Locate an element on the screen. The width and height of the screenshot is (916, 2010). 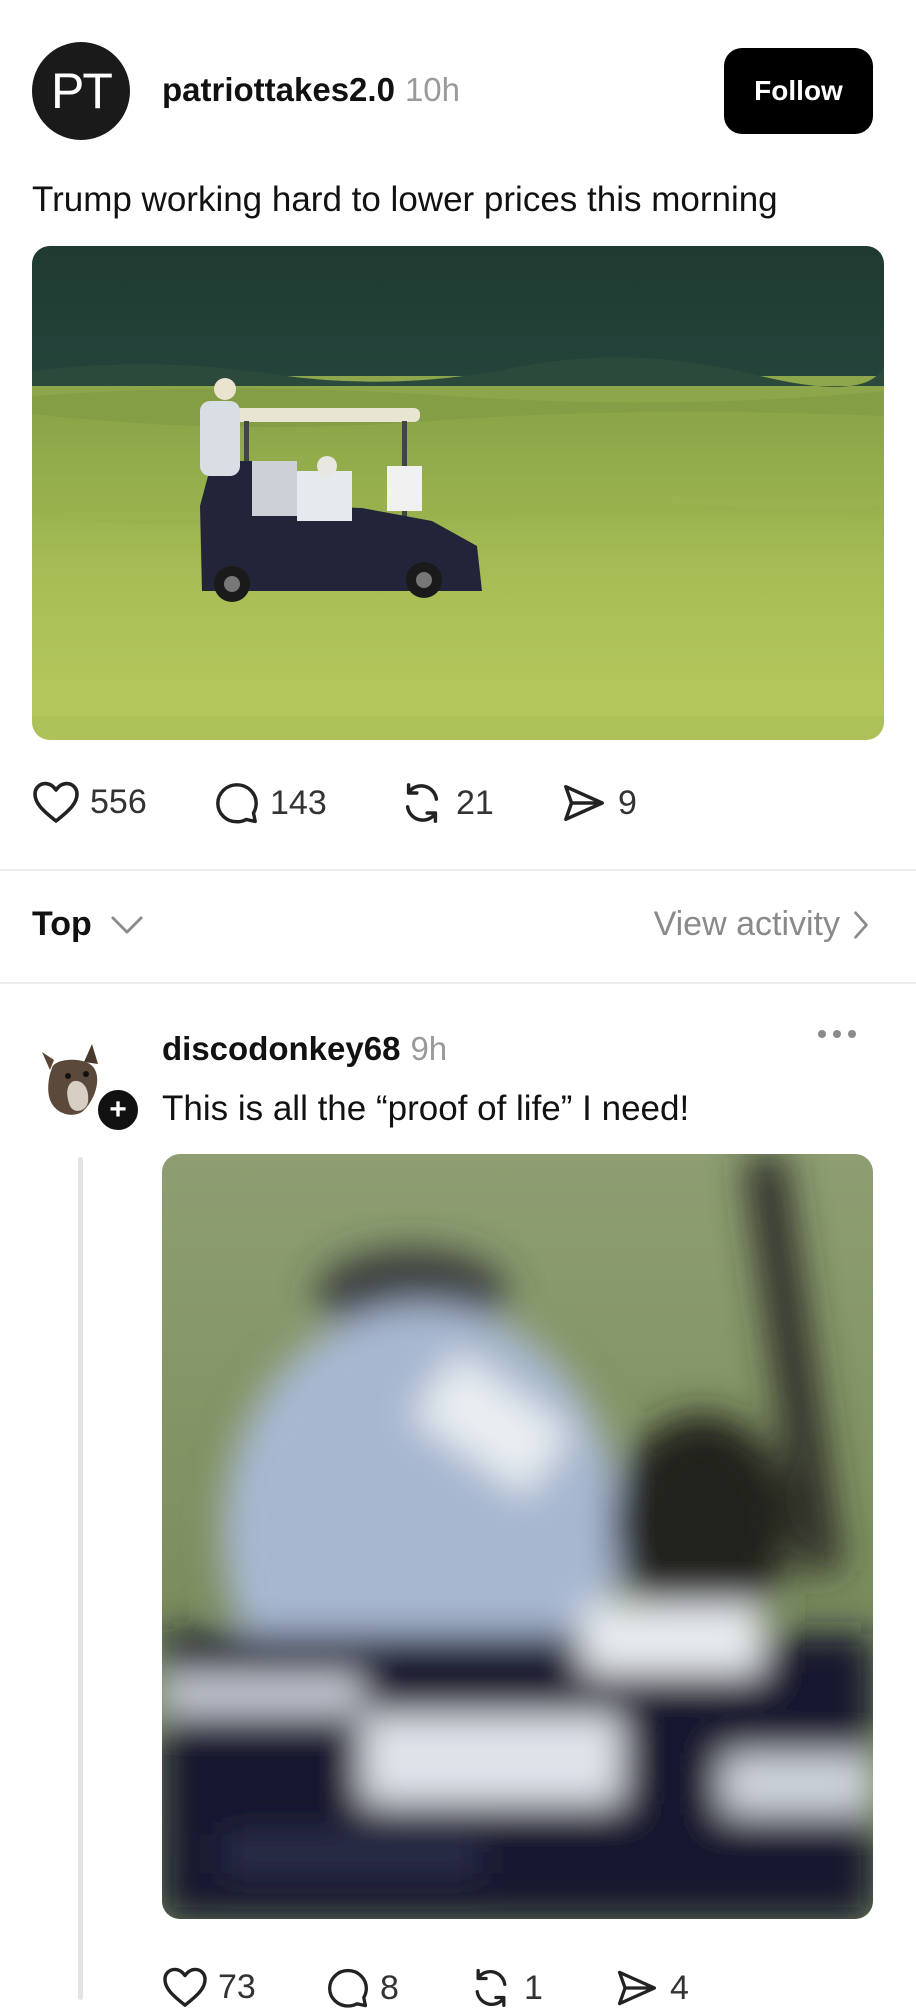
share-button: 9 is located at coordinates (598, 803).